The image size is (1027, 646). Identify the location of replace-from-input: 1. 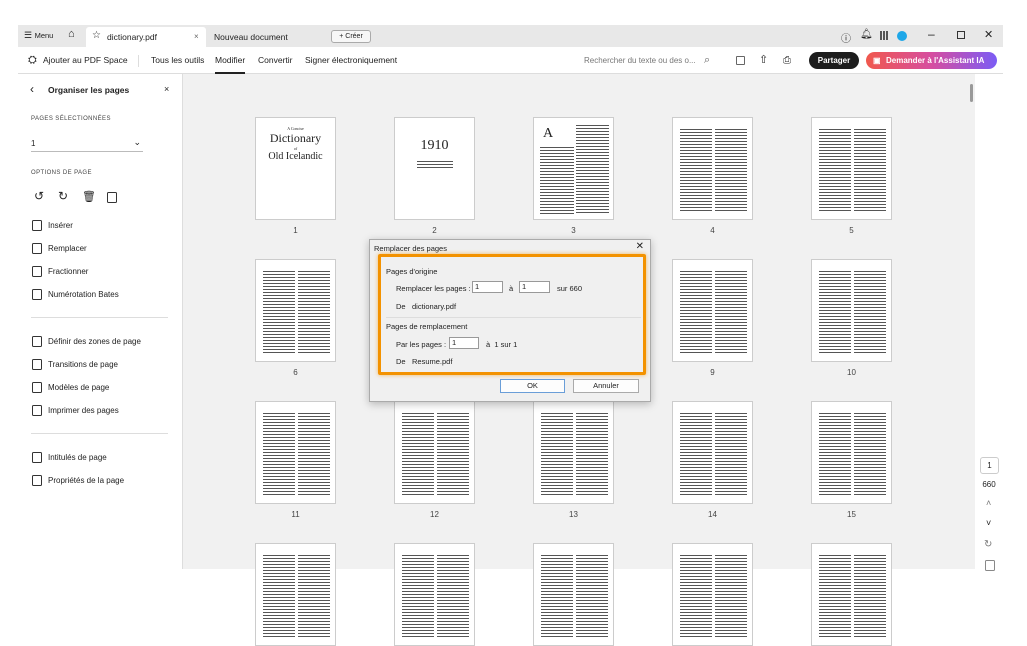
(487, 287).